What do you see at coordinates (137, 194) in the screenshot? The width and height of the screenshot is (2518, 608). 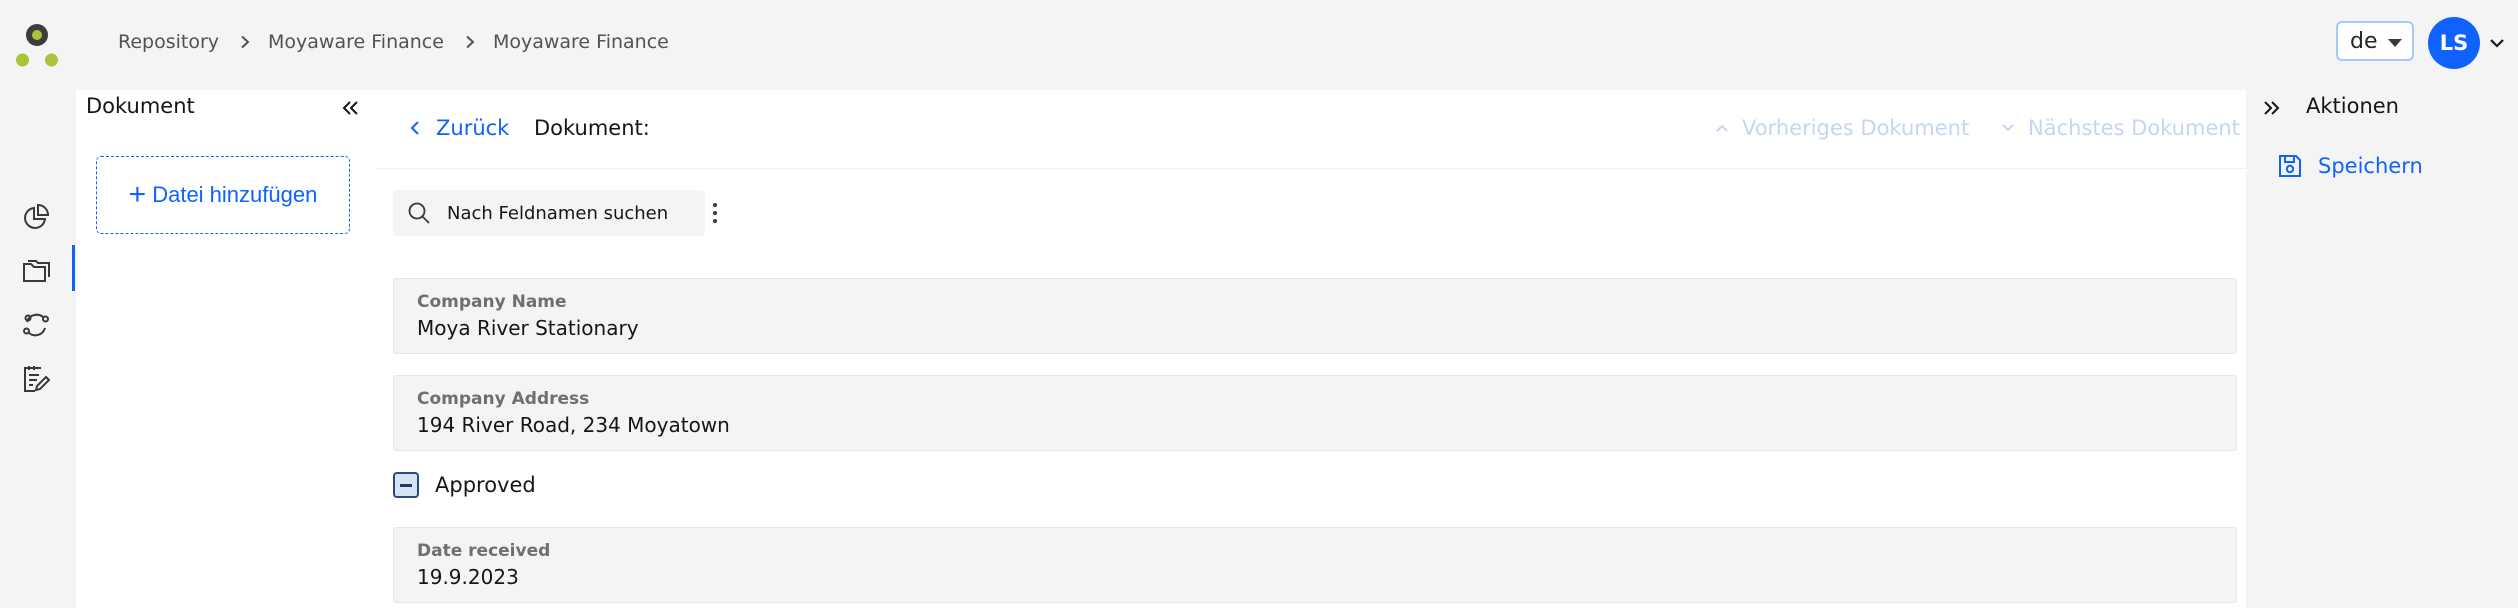 I see `plus-icon: +` at bounding box center [137, 194].